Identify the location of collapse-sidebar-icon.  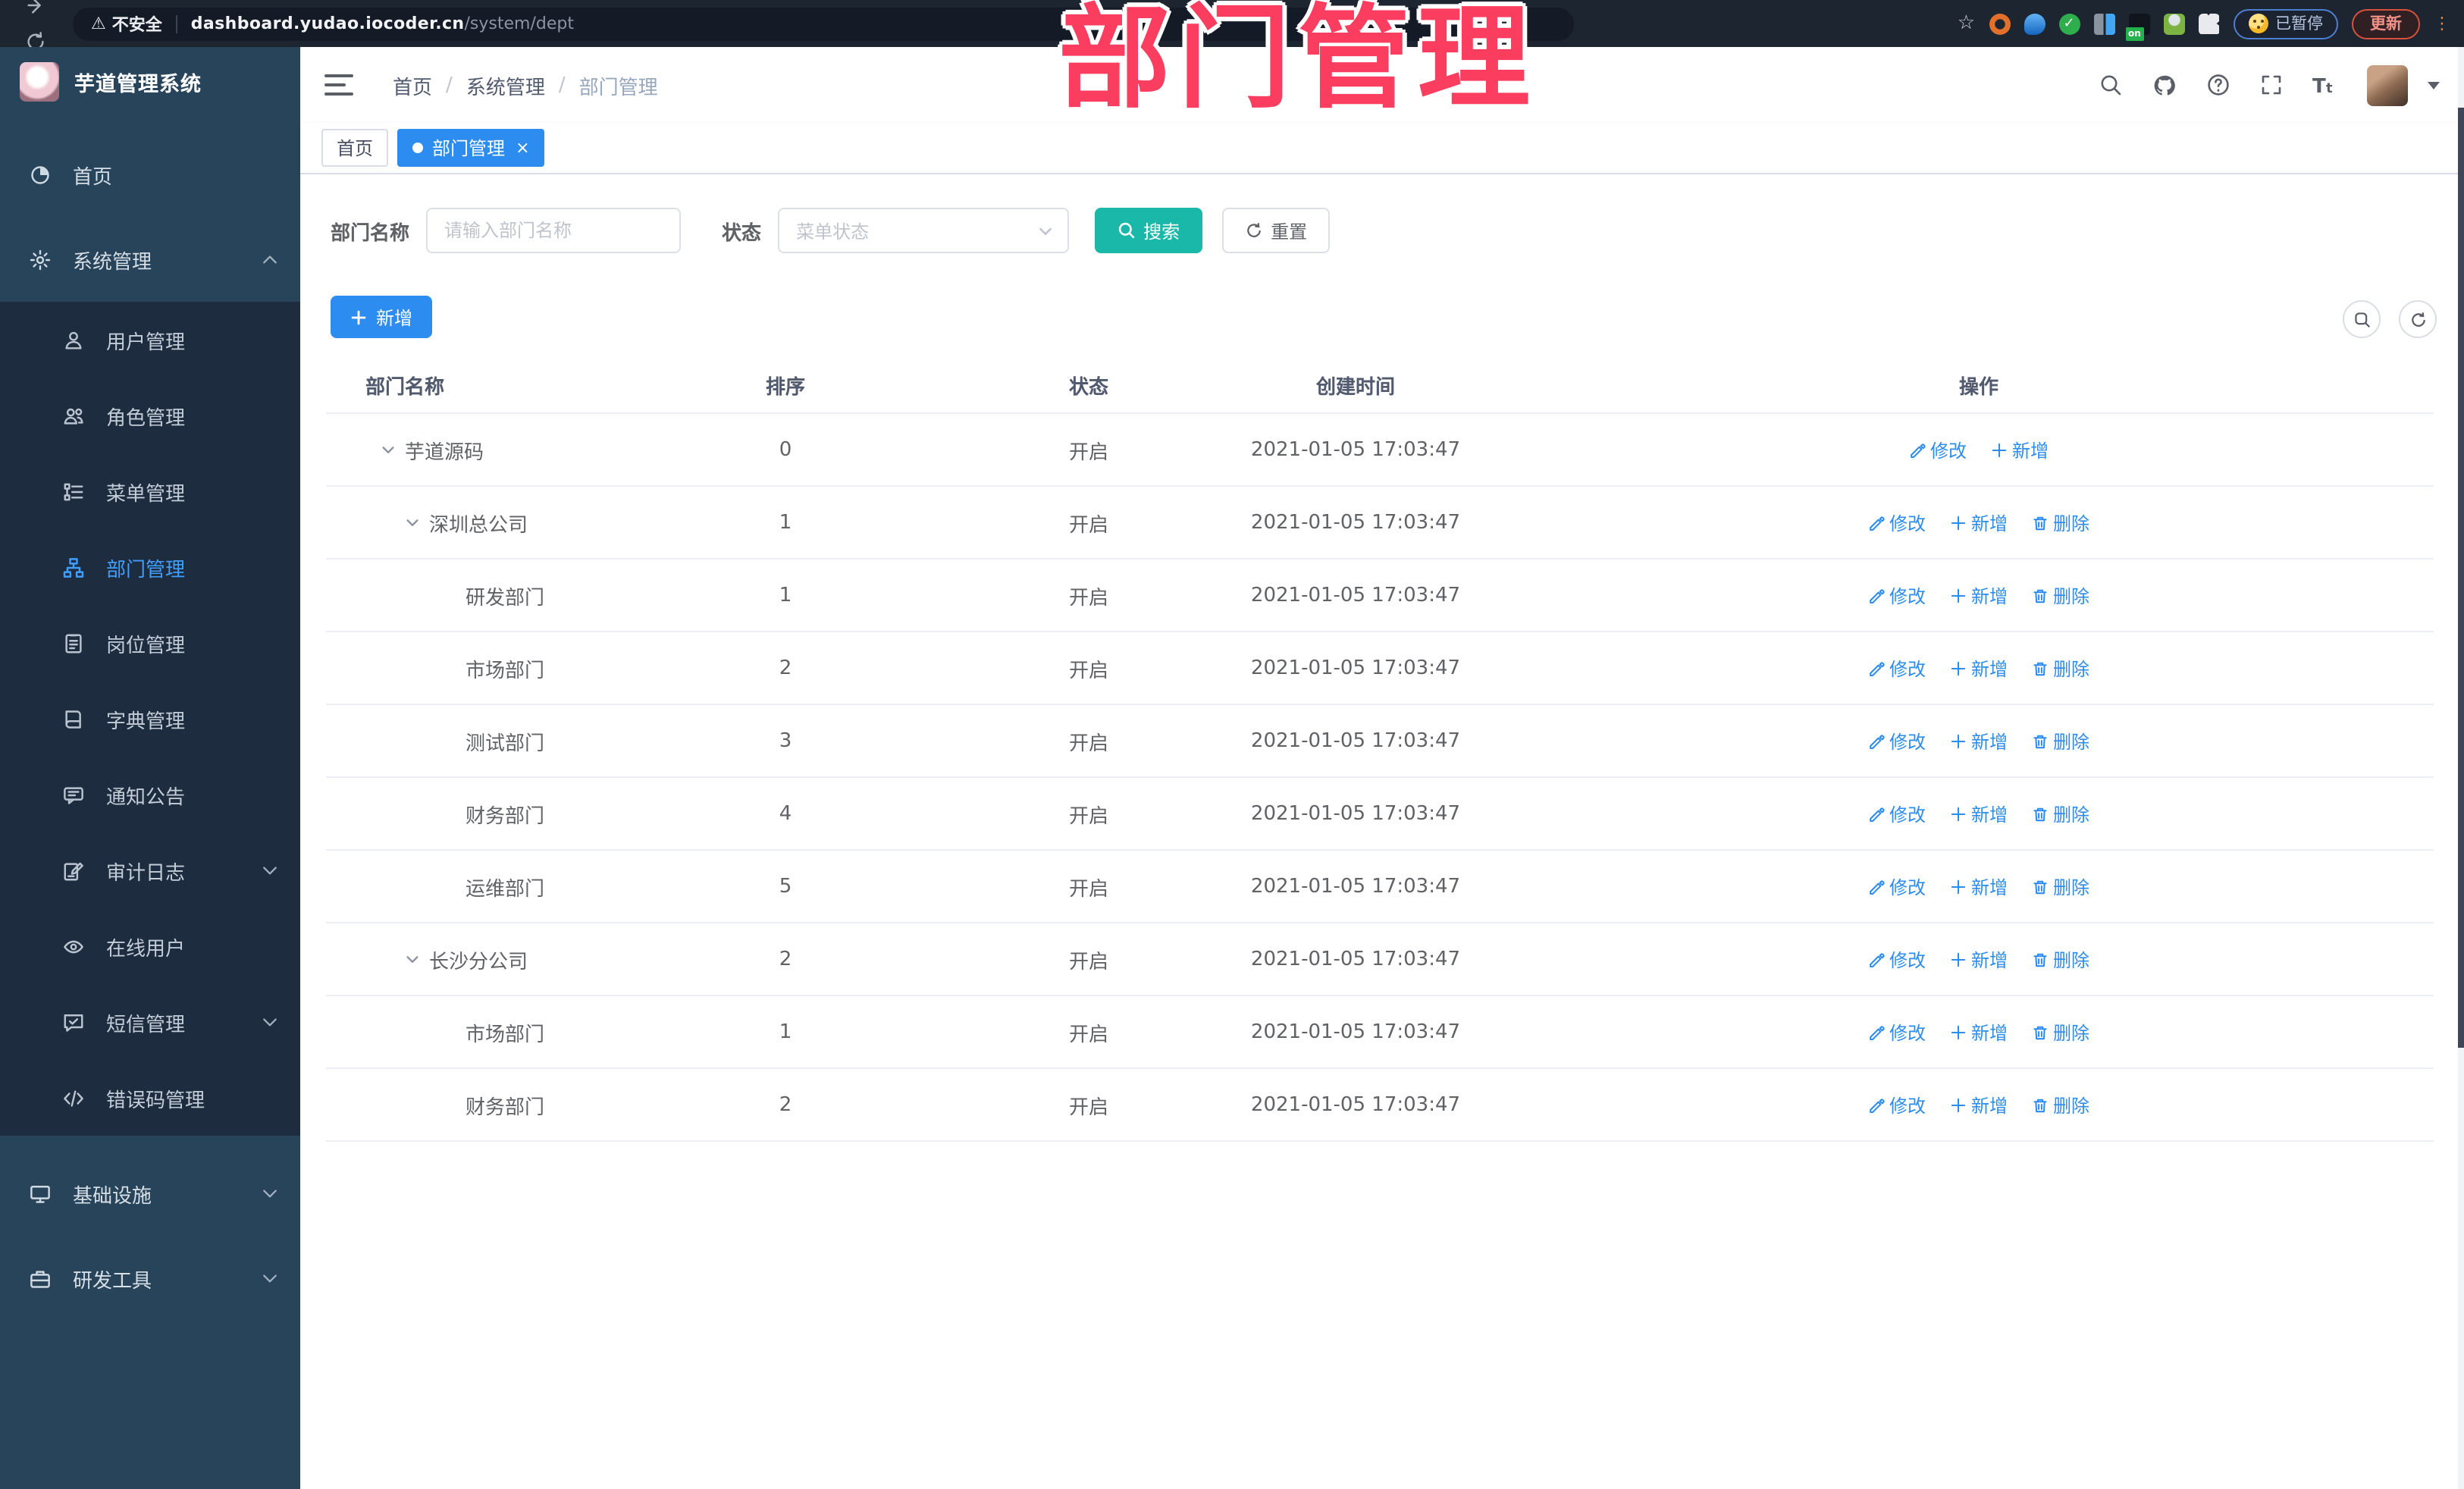
(338, 85).